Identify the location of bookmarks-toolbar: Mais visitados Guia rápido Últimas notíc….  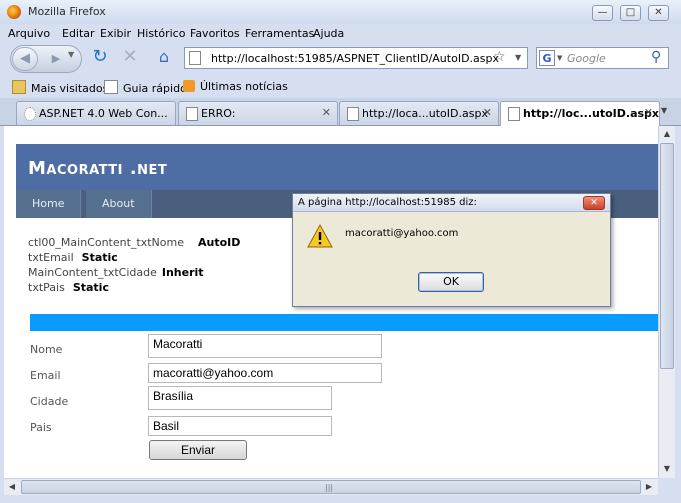
(340, 87).